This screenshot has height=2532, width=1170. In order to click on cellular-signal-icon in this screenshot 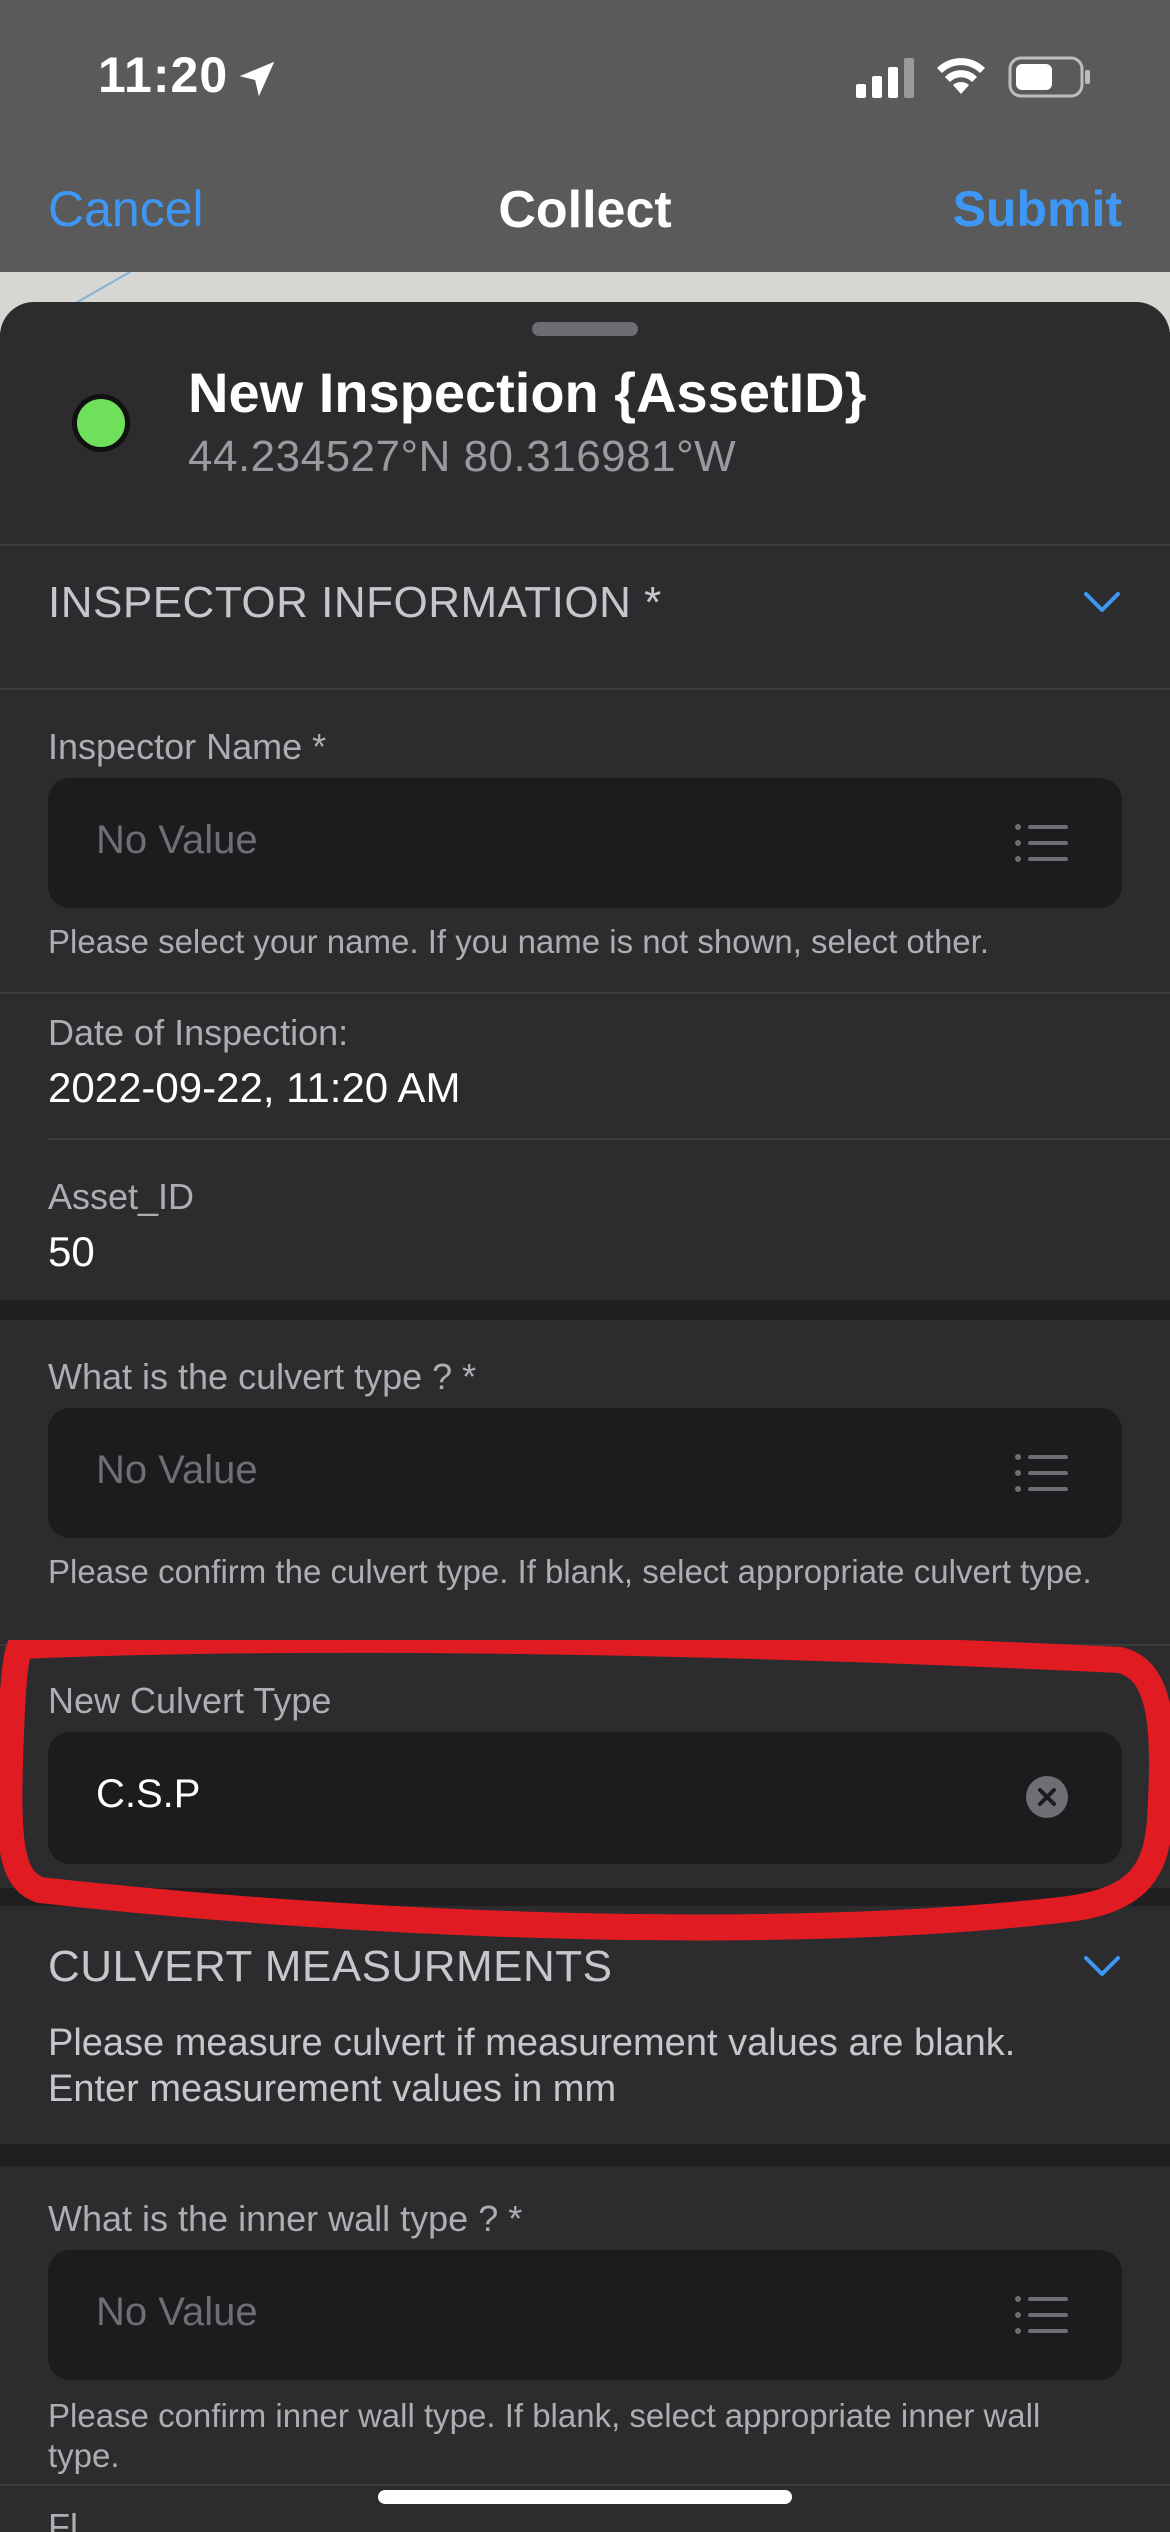, I will do `click(885, 78)`.